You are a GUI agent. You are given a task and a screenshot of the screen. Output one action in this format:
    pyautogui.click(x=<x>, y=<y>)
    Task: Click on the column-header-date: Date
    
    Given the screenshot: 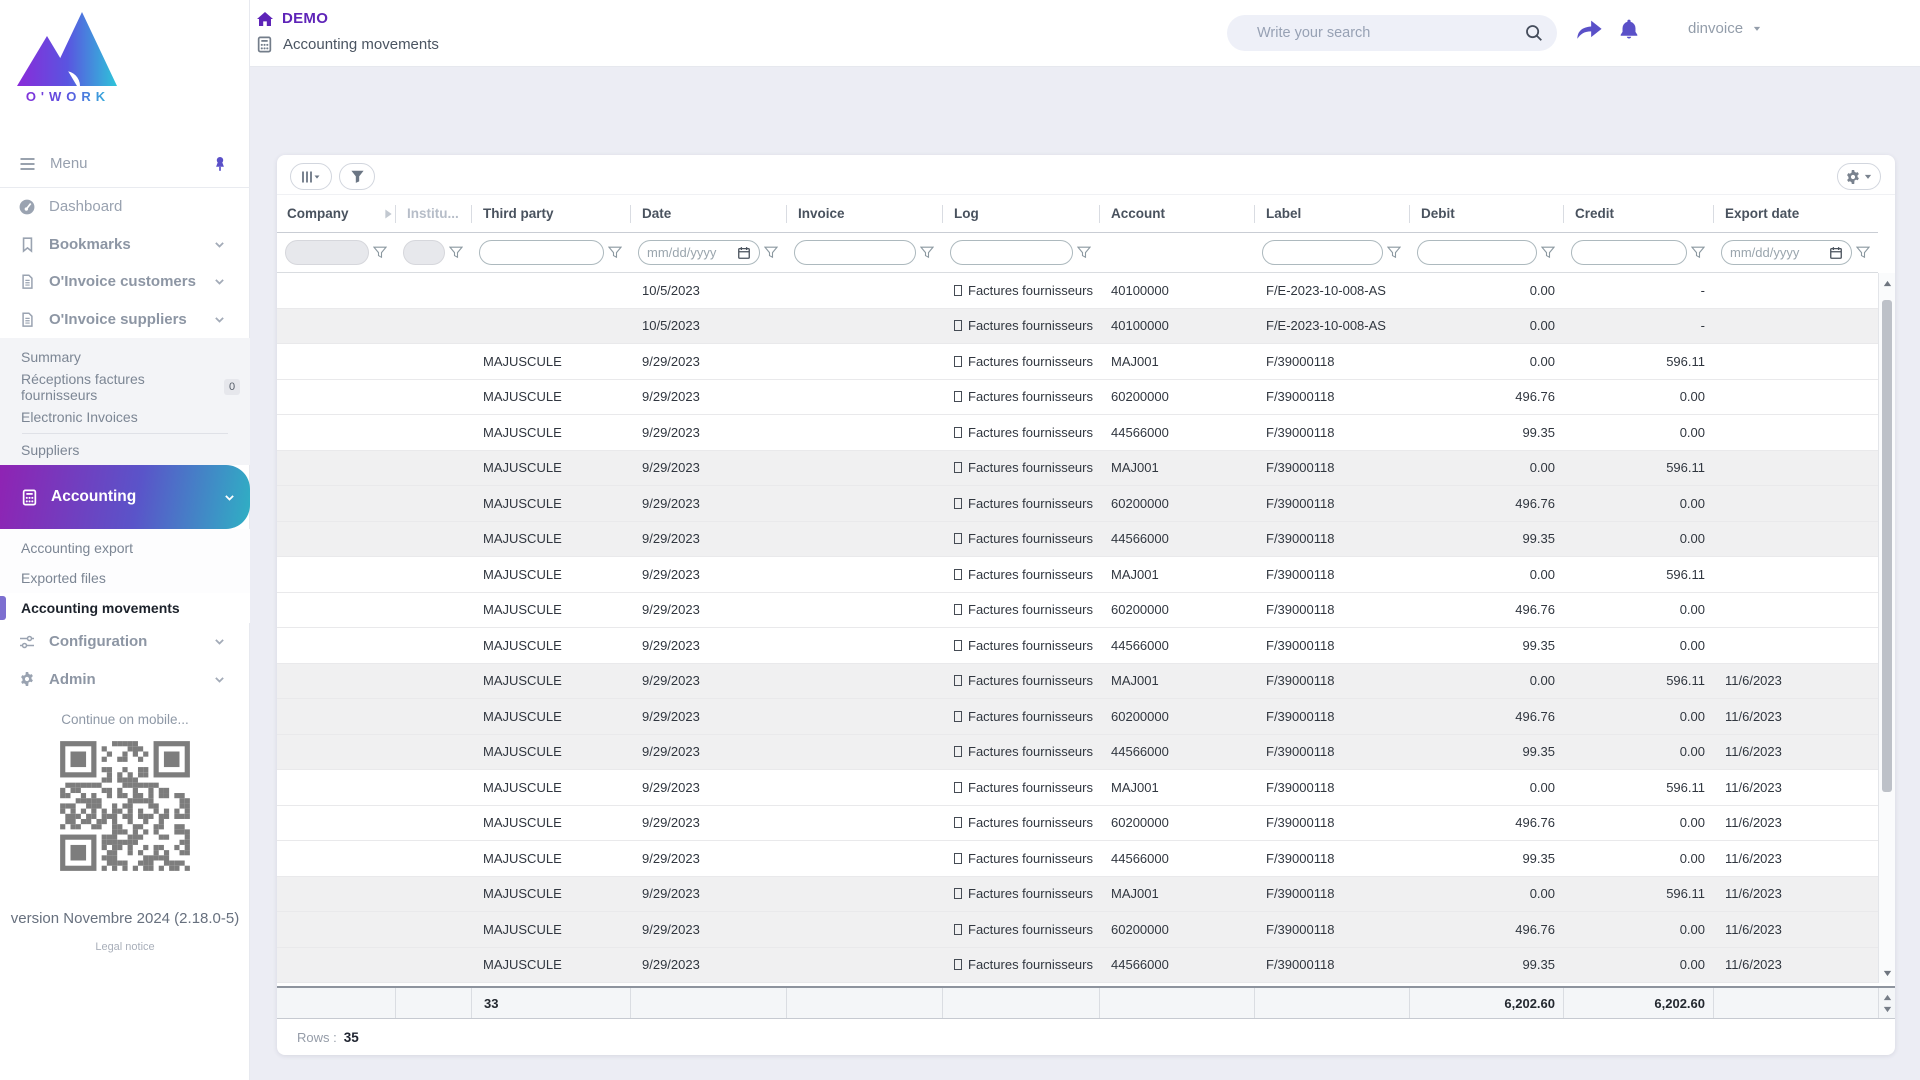 What is the action you would take?
    pyautogui.click(x=708, y=213)
    